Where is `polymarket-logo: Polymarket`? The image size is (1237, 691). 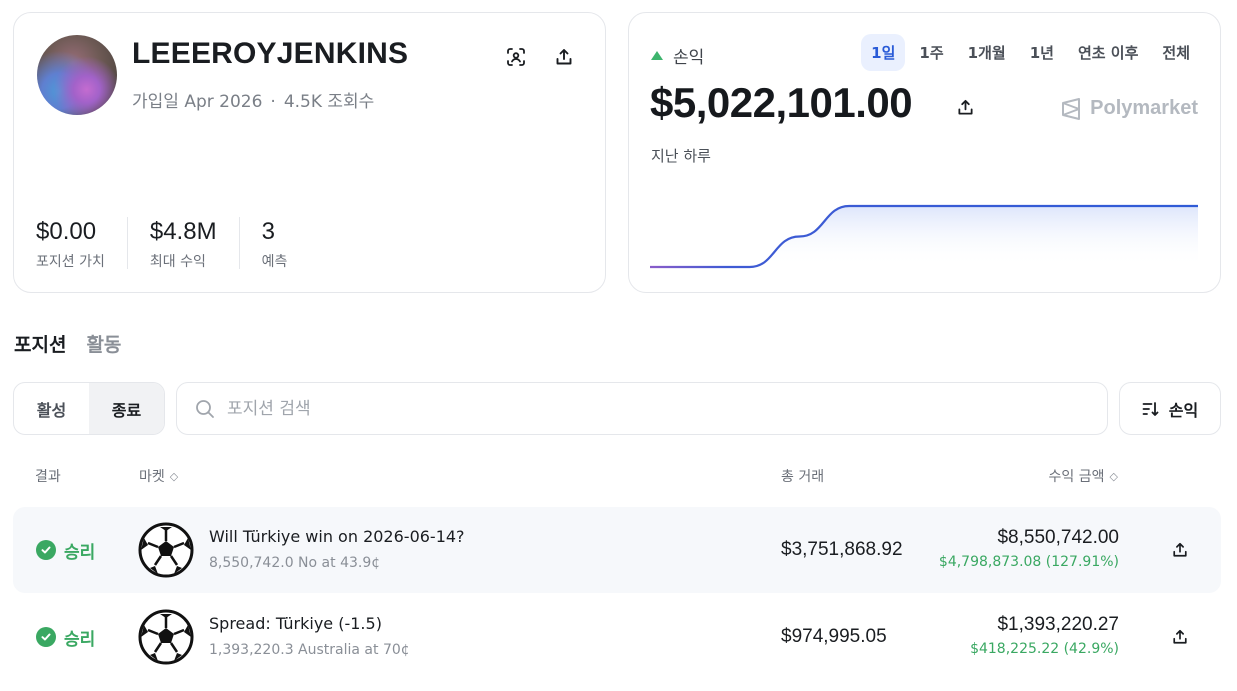 polymarket-logo: Polymarket is located at coordinates (1129, 108).